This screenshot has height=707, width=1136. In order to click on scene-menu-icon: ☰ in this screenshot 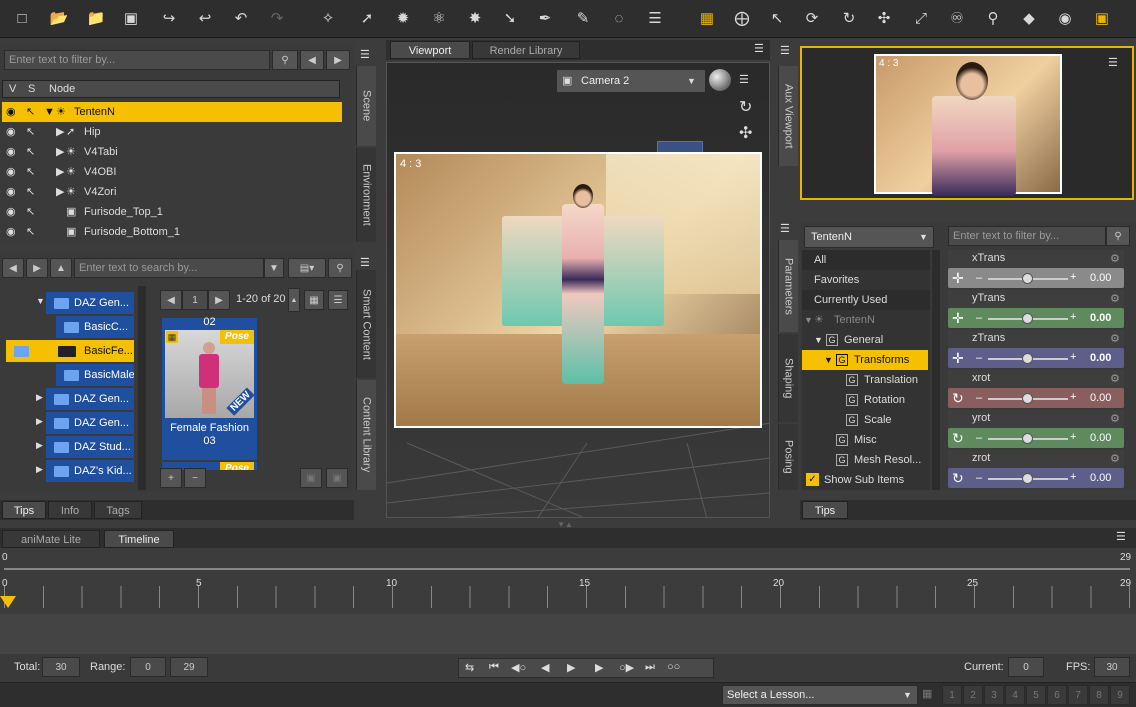, I will do `click(365, 54)`.